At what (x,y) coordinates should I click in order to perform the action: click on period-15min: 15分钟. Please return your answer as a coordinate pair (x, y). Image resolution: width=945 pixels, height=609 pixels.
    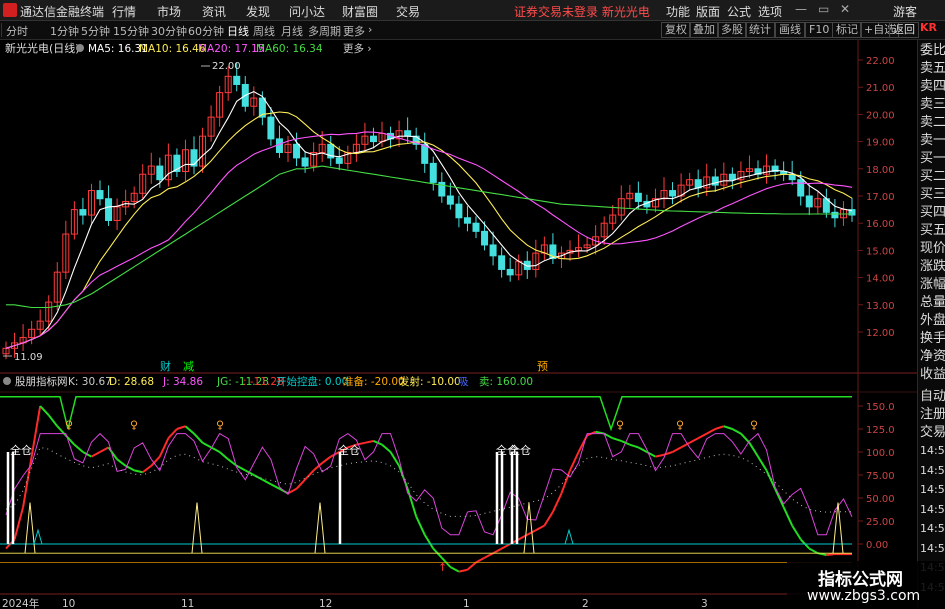
    Looking at the image, I should click on (131, 31).